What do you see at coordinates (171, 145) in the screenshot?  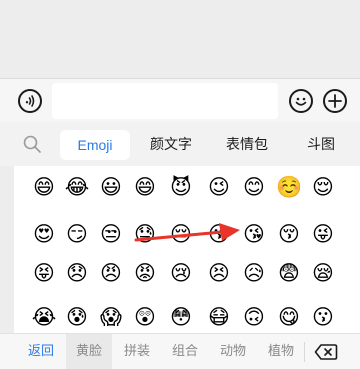 I see `tab-kaomoji: 颜文字` at bounding box center [171, 145].